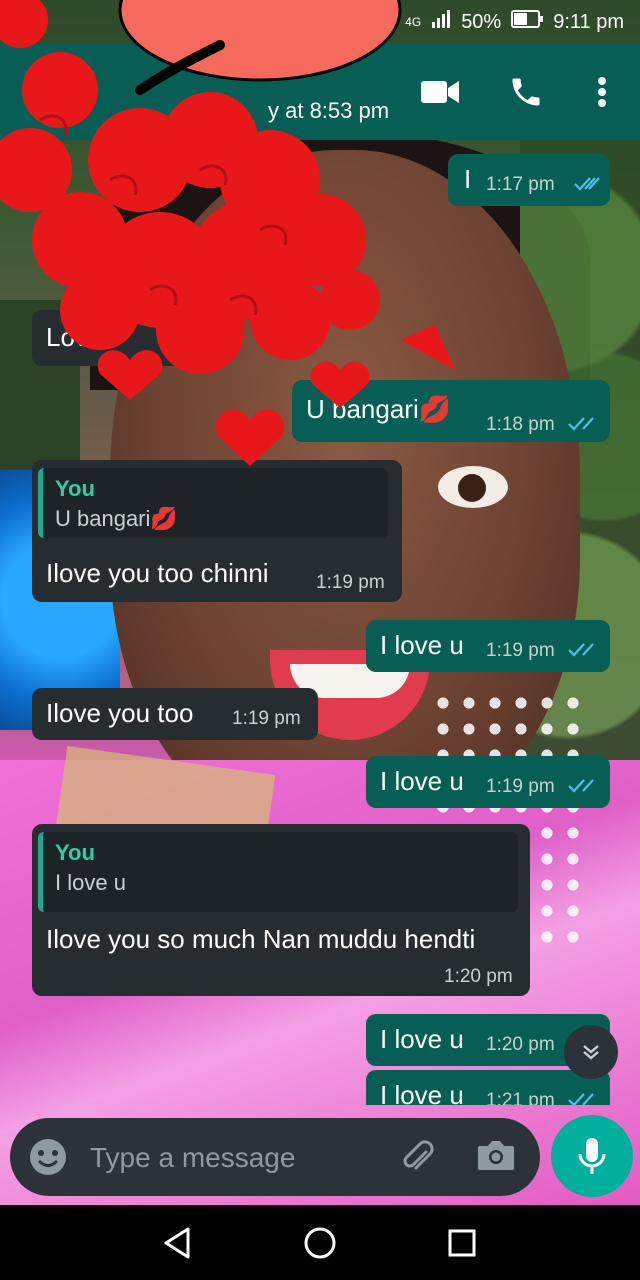  Describe the element at coordinates (157, 573) in the screenshot. I see `message-text: Ilove you too chinni` at that location.